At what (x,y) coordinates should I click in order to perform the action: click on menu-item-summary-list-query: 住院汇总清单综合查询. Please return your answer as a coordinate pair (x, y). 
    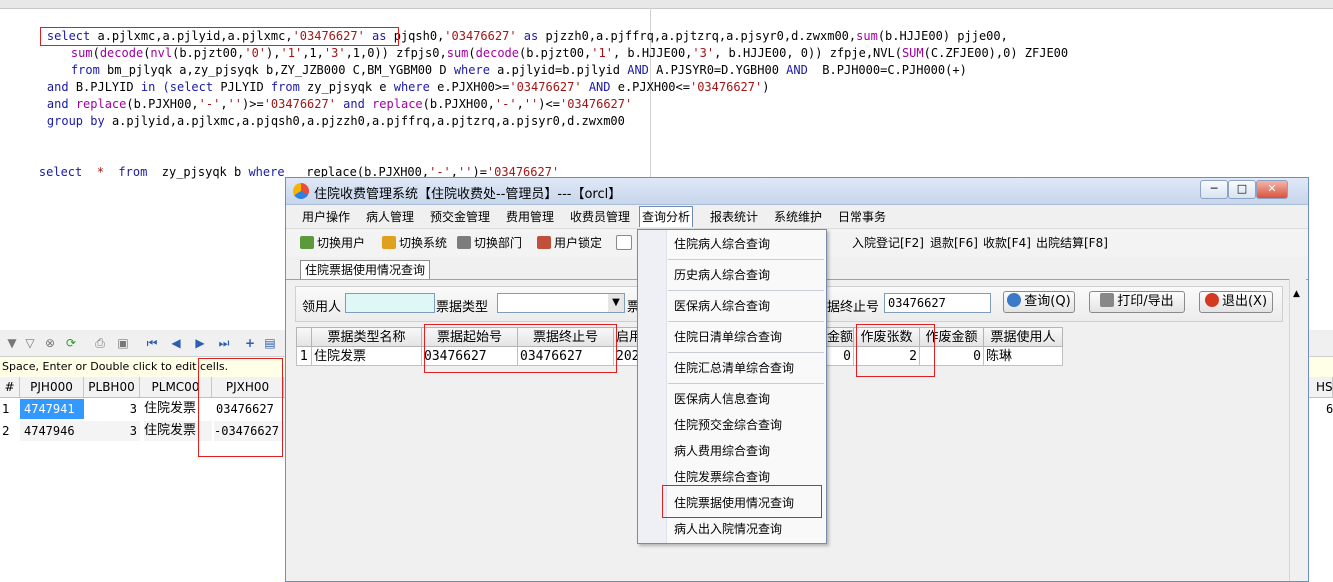
    Looking at the image, I should click on (734, 368).